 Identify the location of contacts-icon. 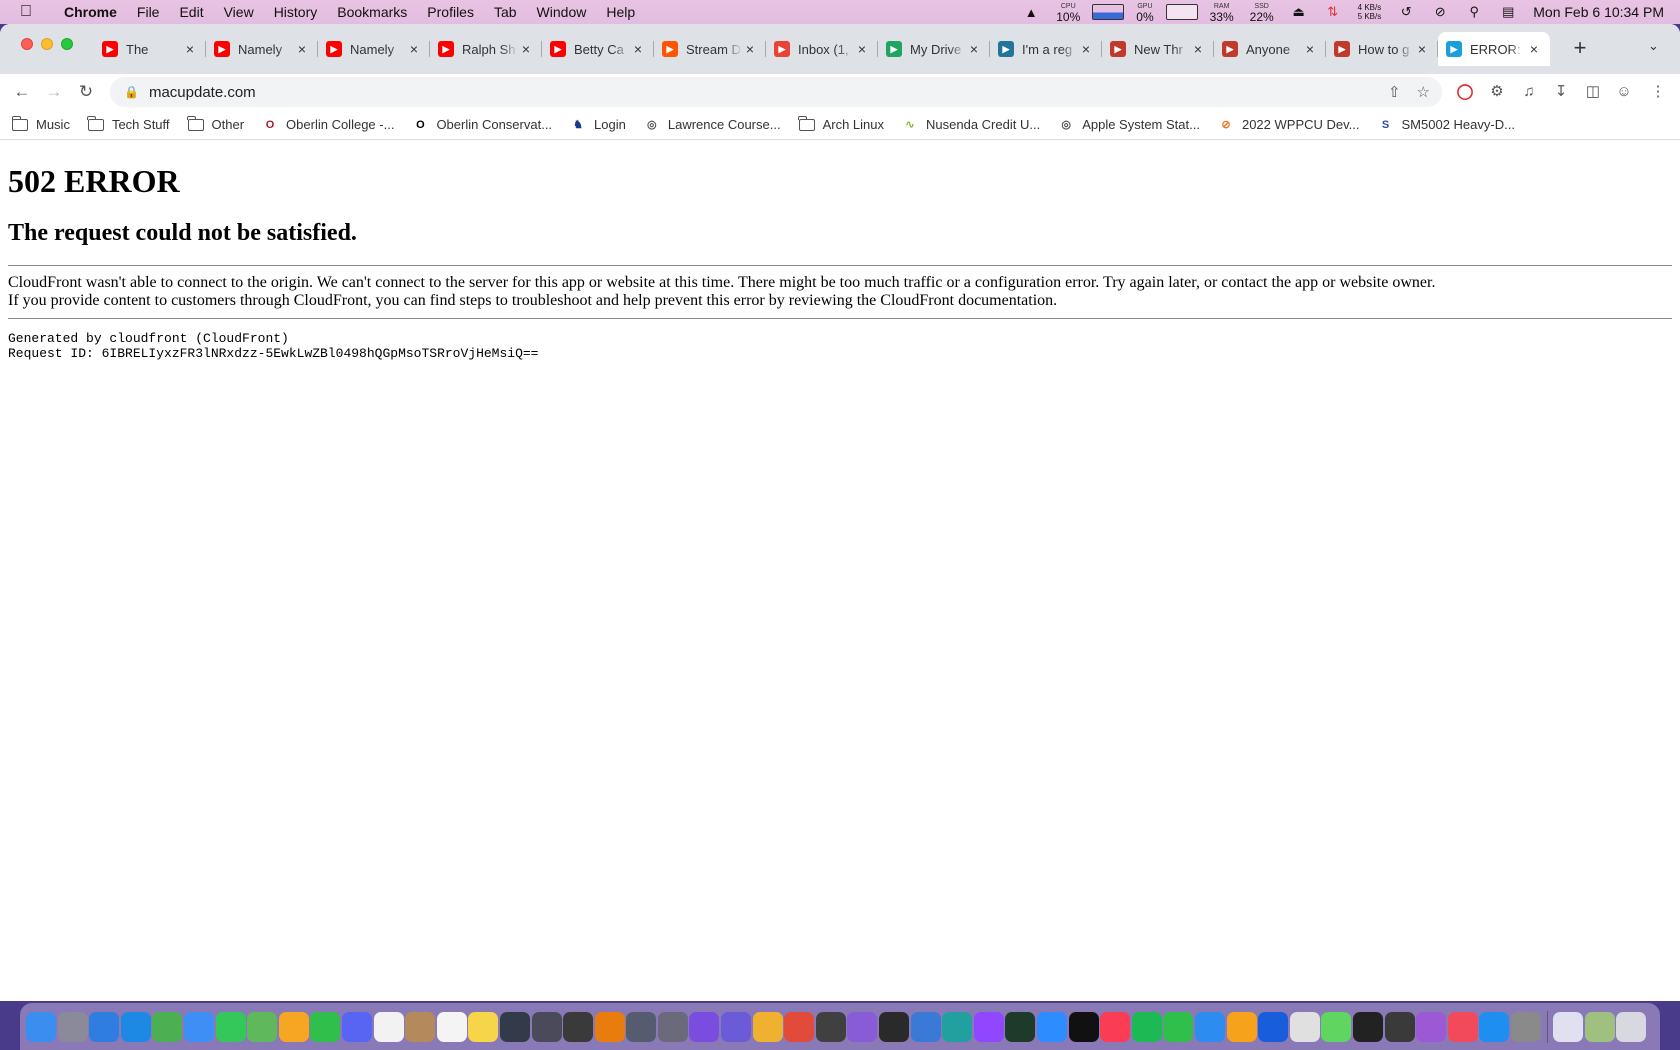
(420, 1026).